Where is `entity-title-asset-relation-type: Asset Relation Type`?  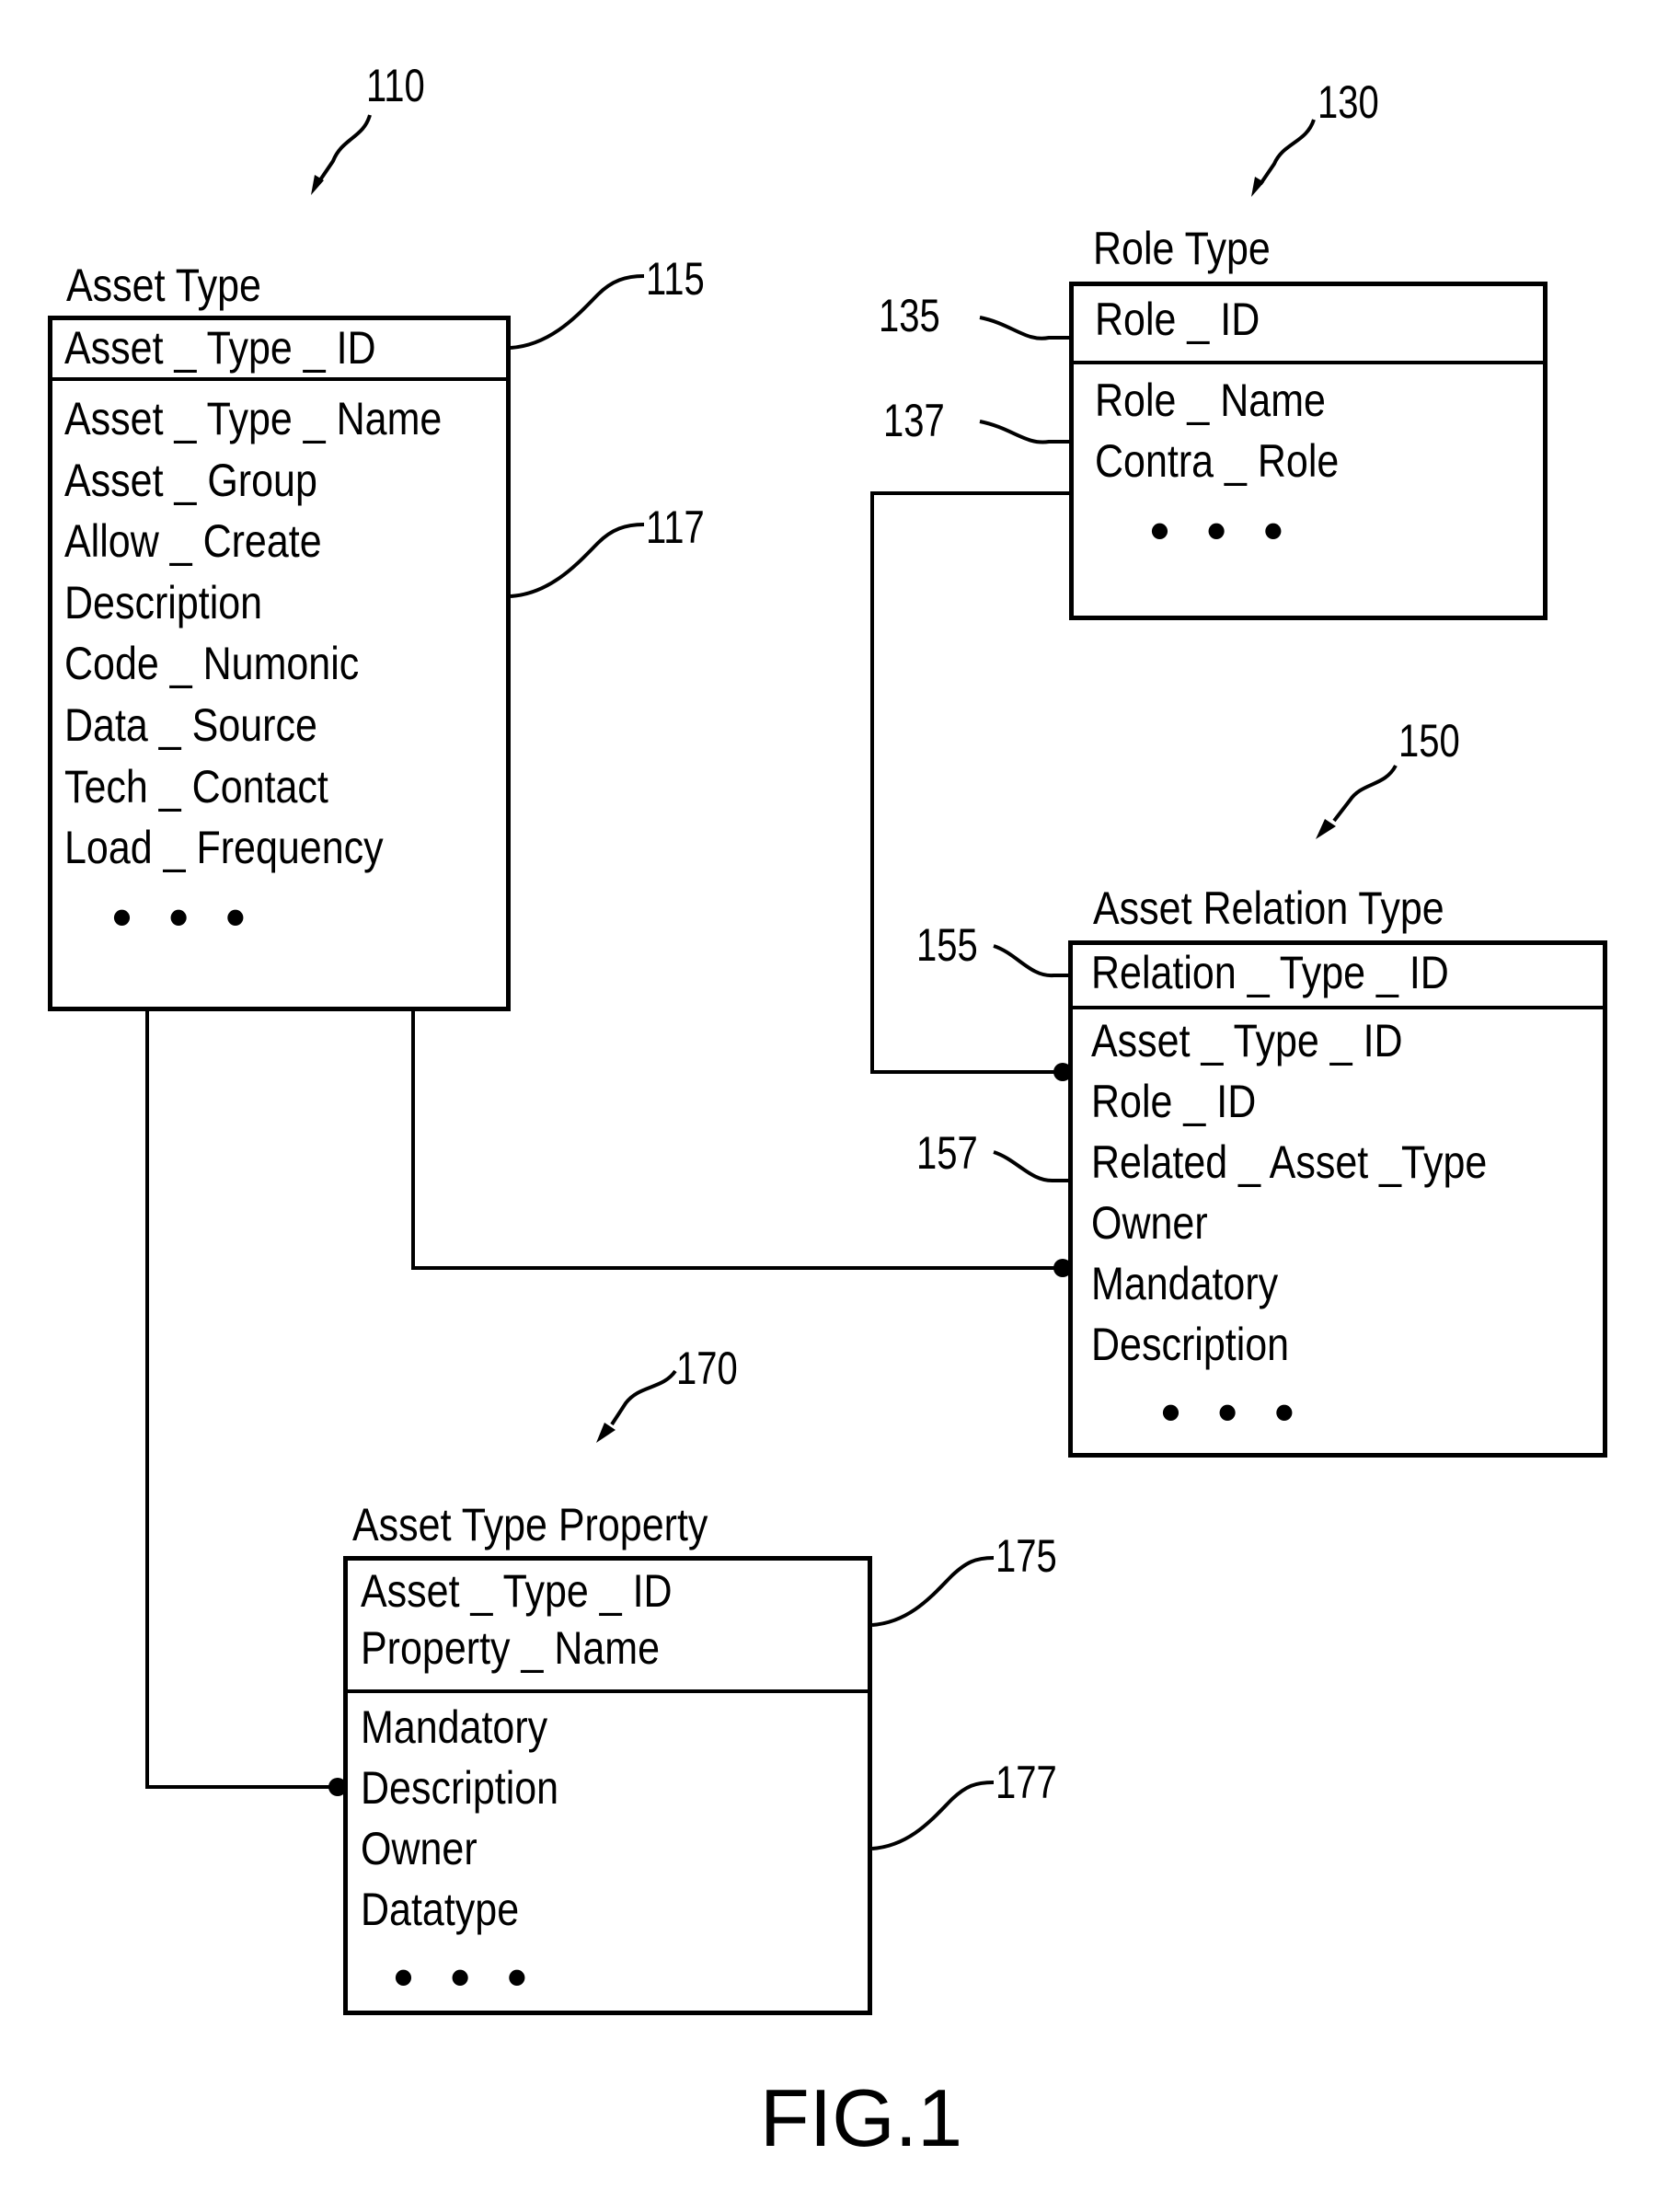 entity-title-asset-relation-type: Asset Relation Type is located at coordinates (1268, 908).